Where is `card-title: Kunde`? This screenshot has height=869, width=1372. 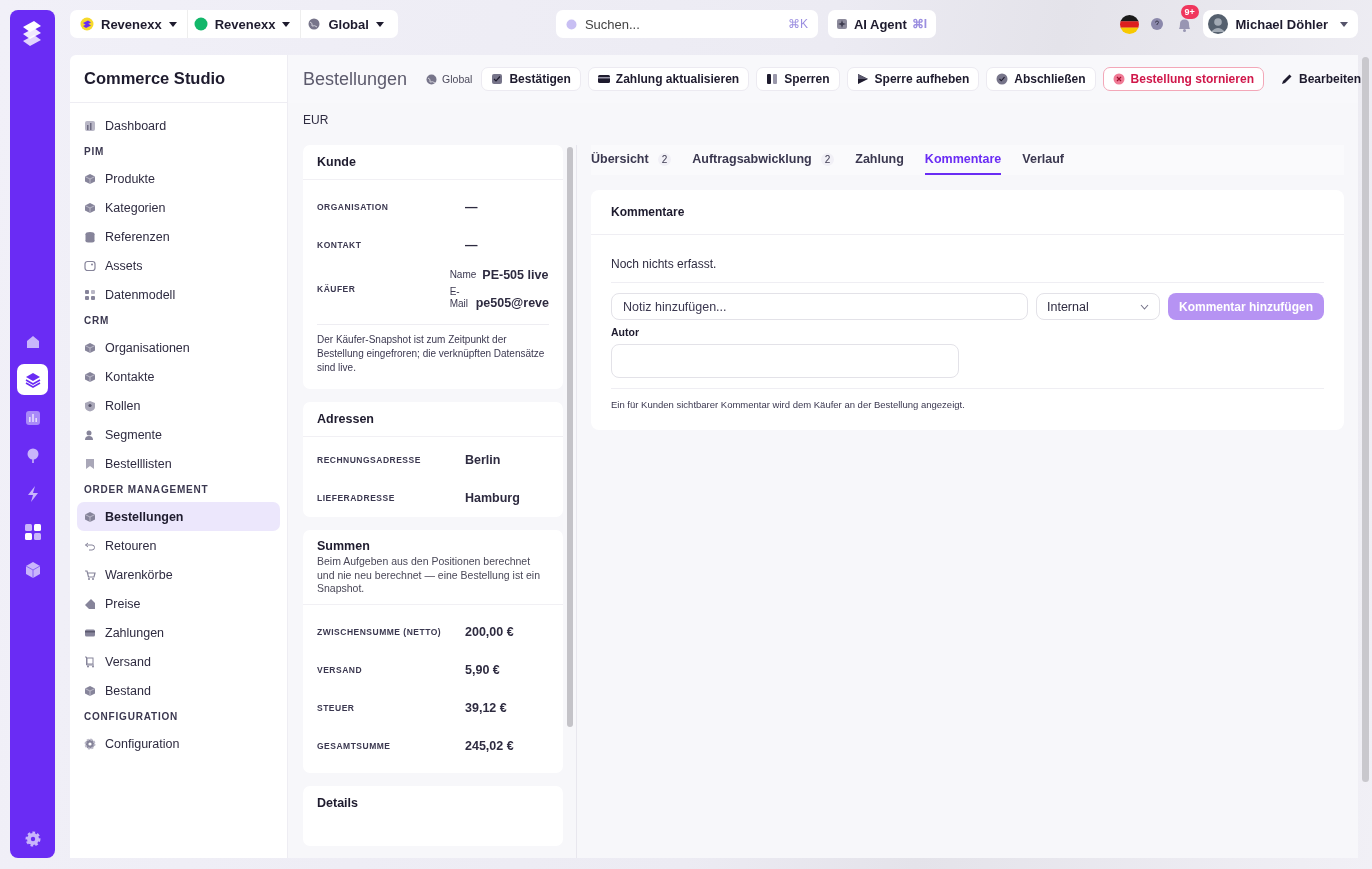 card-title: Kunde is located at coordinates (433, 162).